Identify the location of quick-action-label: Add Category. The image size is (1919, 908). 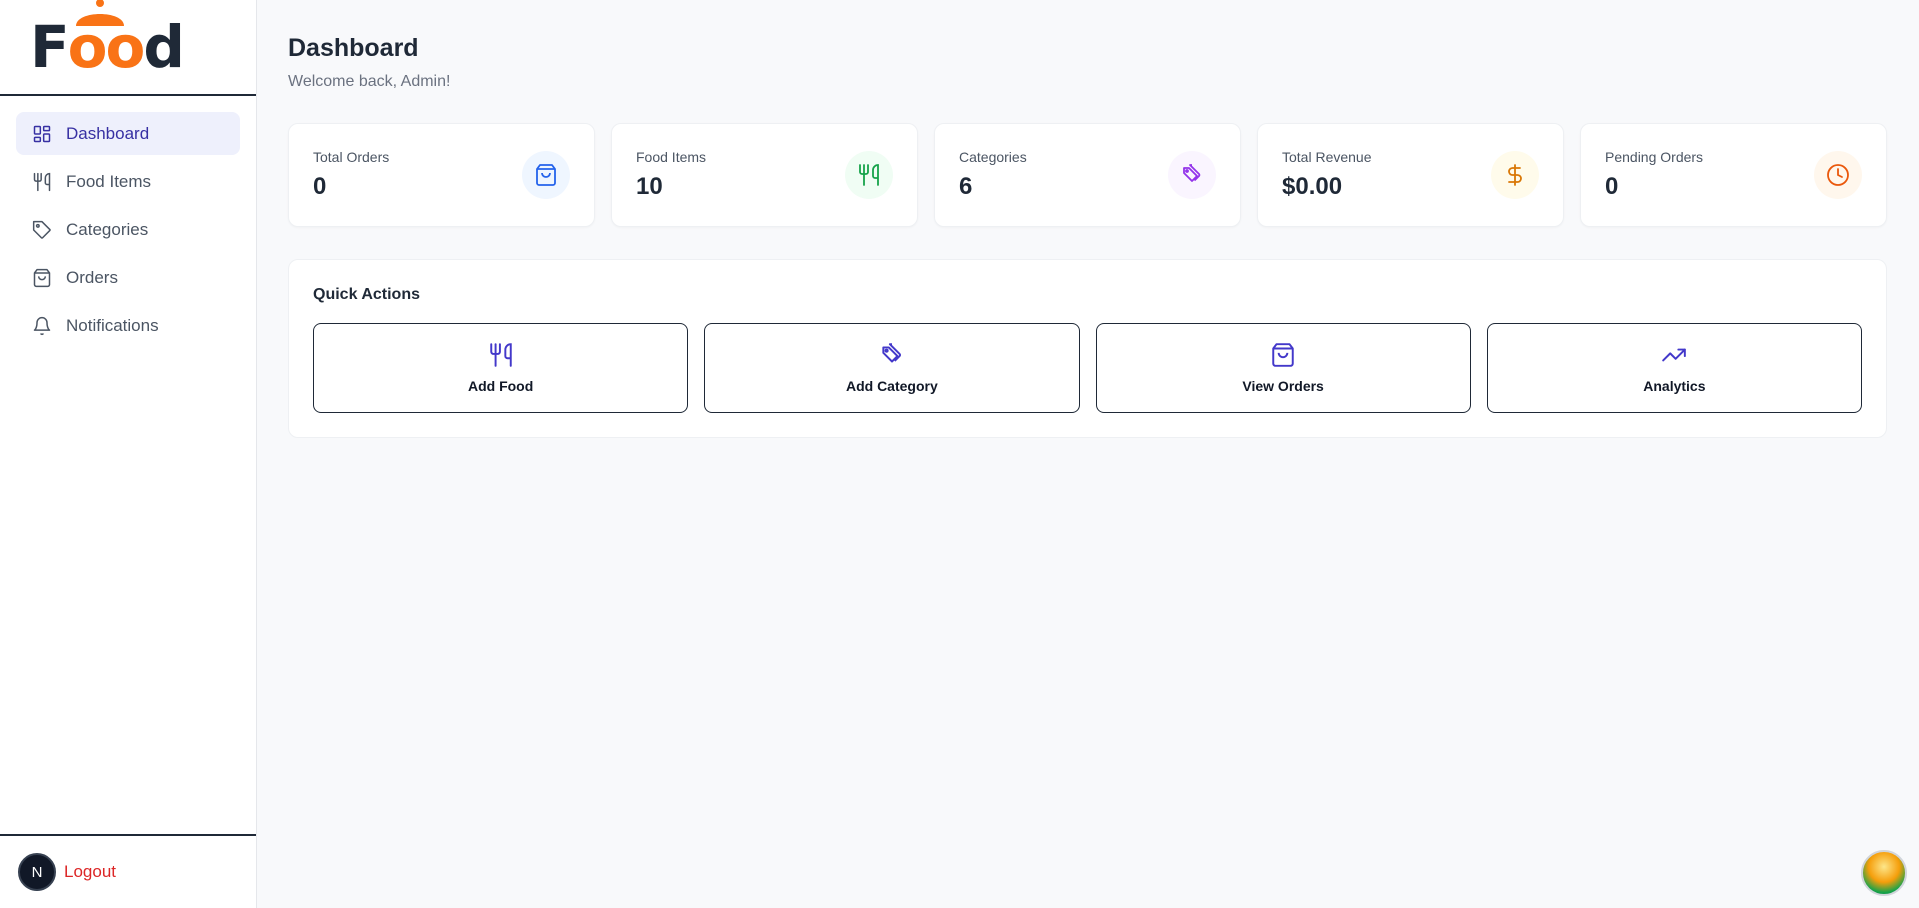
(891, 386).